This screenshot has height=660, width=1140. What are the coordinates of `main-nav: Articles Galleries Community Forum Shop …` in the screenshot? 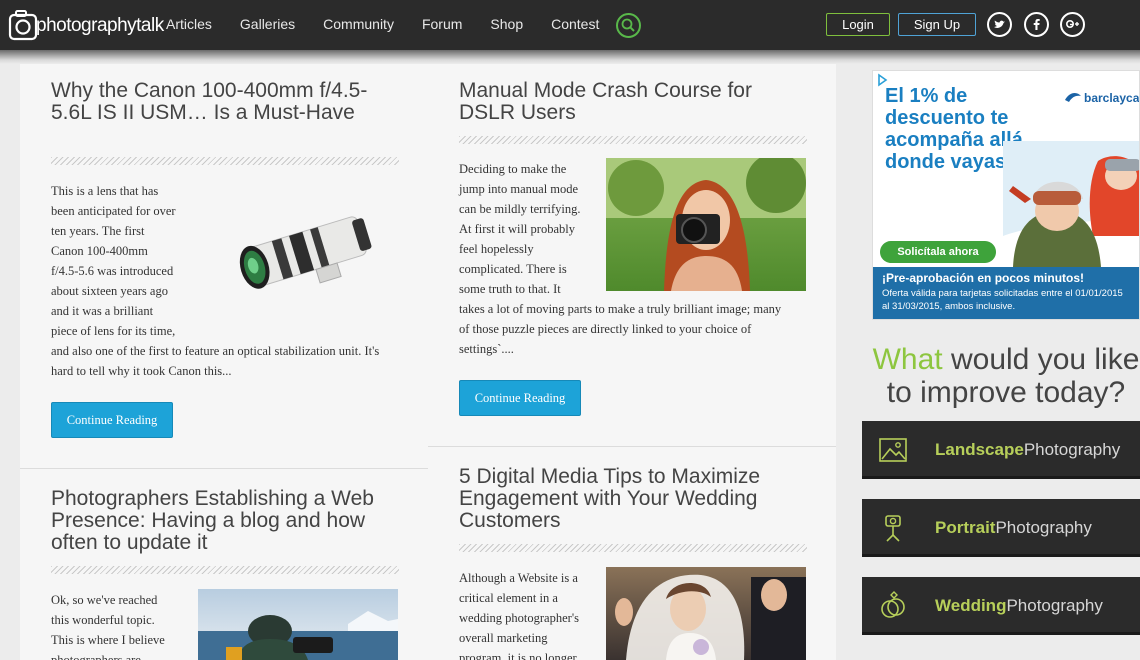 It's located at (382, 25).